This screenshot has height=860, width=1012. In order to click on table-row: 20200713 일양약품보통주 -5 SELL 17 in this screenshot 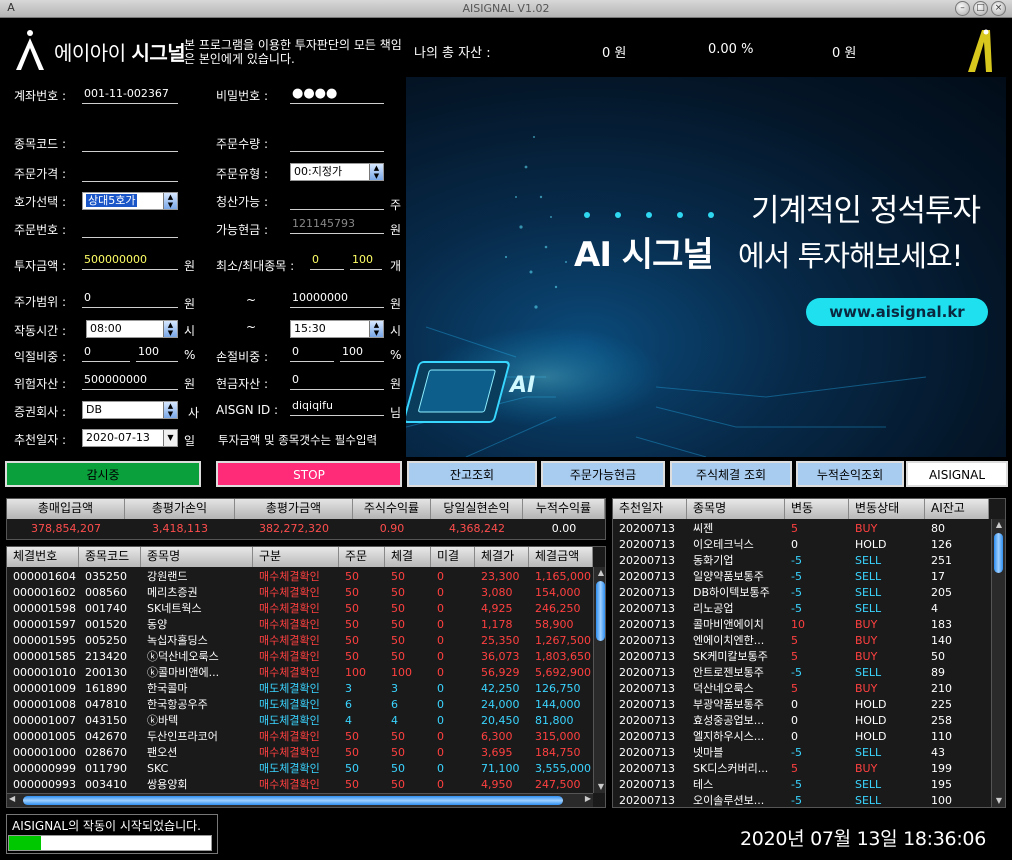, I will do `click(801, 577)`.